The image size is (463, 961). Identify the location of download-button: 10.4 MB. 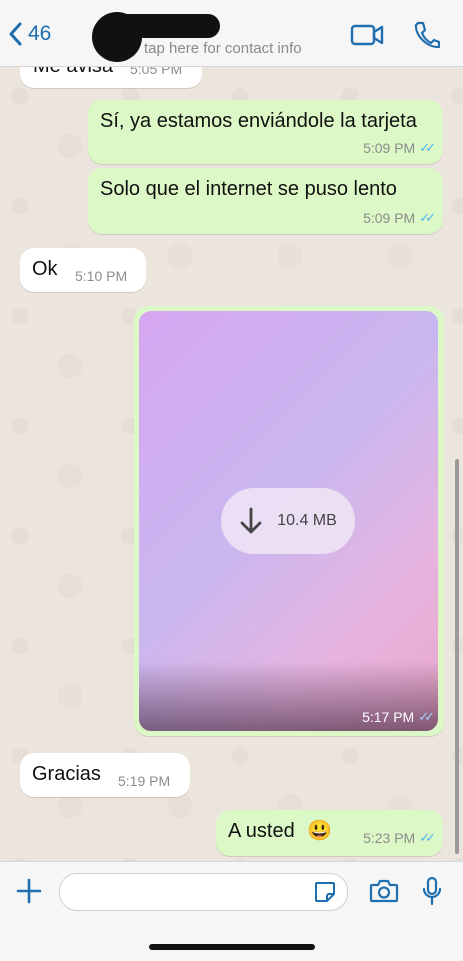
(288, 521).